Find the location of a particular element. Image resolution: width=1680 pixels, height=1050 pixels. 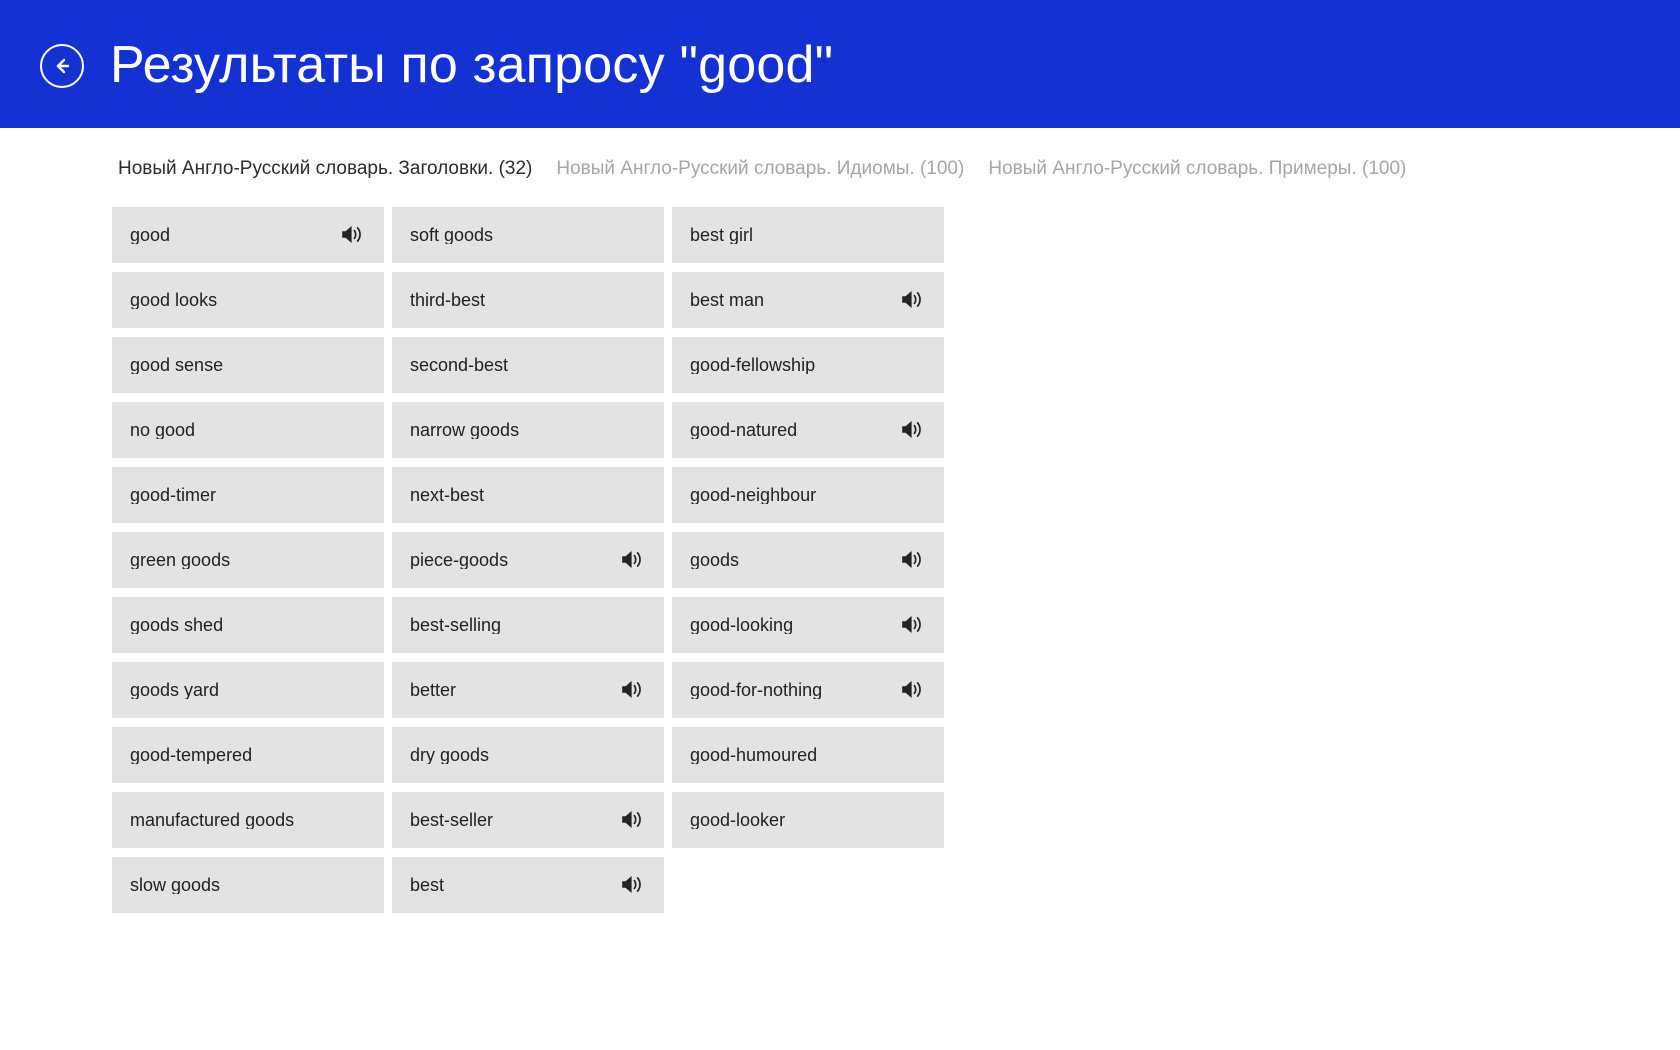

result-tile: manufactured goods is located at coordinates (248, 819).